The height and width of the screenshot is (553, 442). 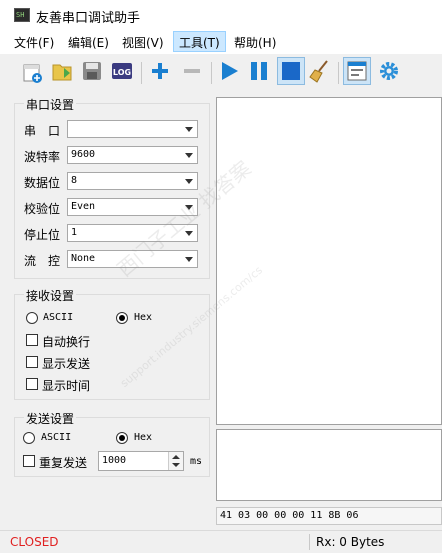 I want to click on svg-text: LOG, so click(x=122, y=72).